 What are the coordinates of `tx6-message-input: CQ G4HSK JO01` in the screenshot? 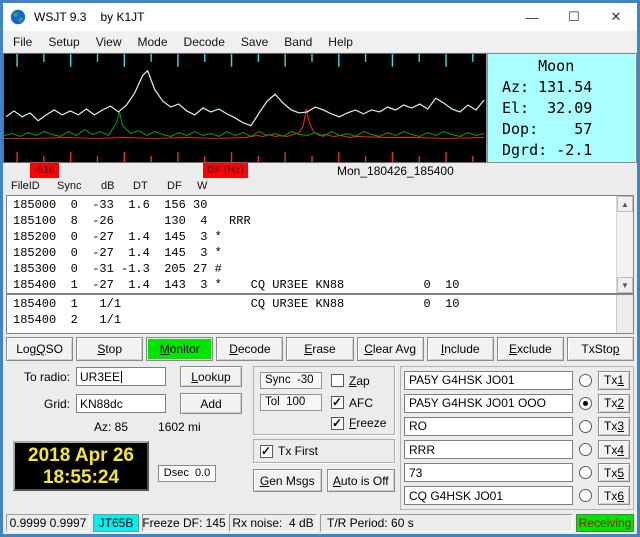 It's located at (488, 496).